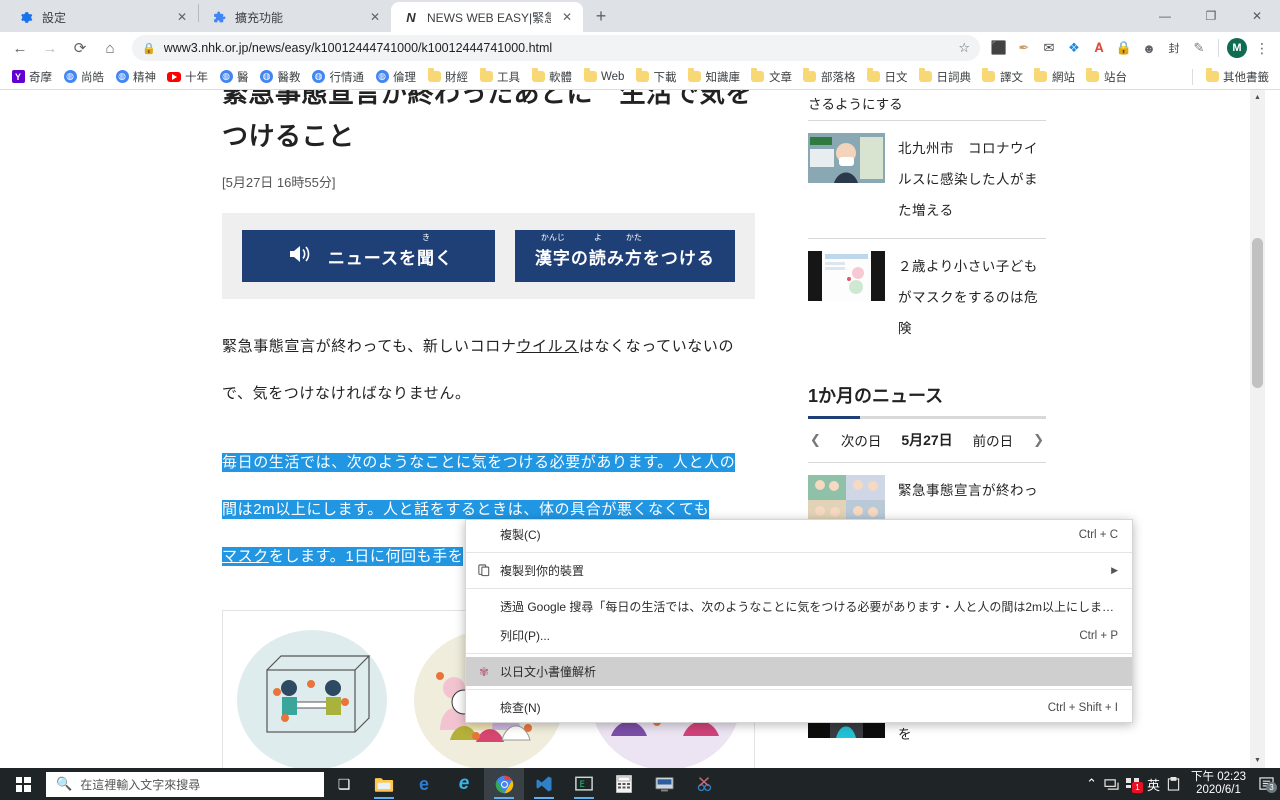  I want to click on bookmark-item: ◍ 倫理, so click(395, 77).